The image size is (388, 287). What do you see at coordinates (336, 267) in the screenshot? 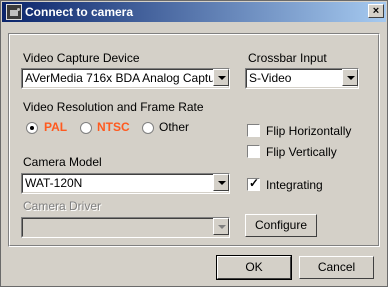
I see `cancel-button: Cancel` at bounding box center [336, 267].